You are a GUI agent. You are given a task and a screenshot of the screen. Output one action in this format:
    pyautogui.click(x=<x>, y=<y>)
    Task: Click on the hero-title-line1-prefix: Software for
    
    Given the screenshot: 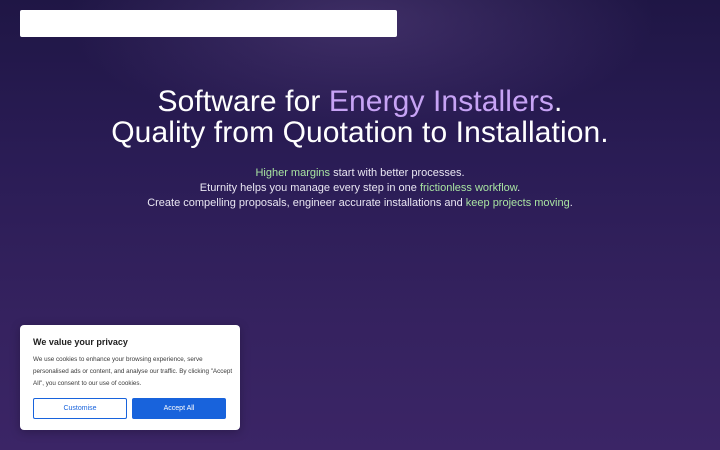 What is the action you would take?
    pyautogui.click(x=243, y=101)
    